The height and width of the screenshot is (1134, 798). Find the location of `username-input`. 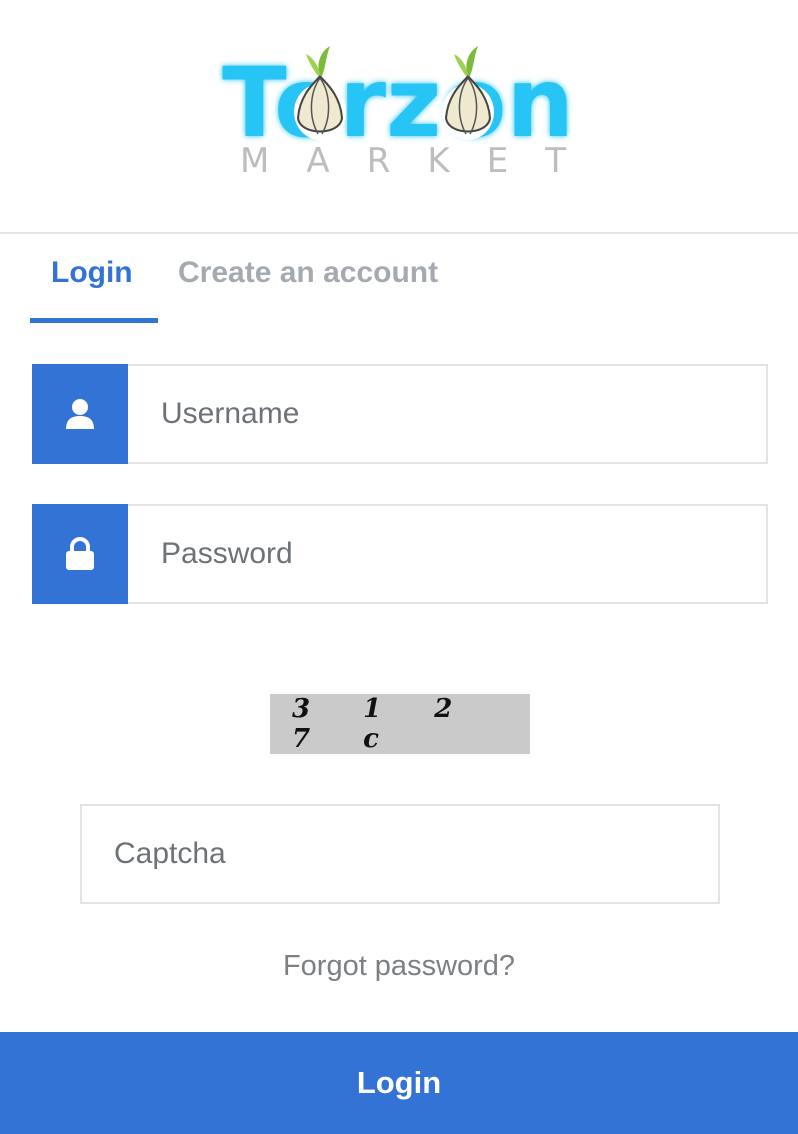

username-input is located at coordinates (448, 414).